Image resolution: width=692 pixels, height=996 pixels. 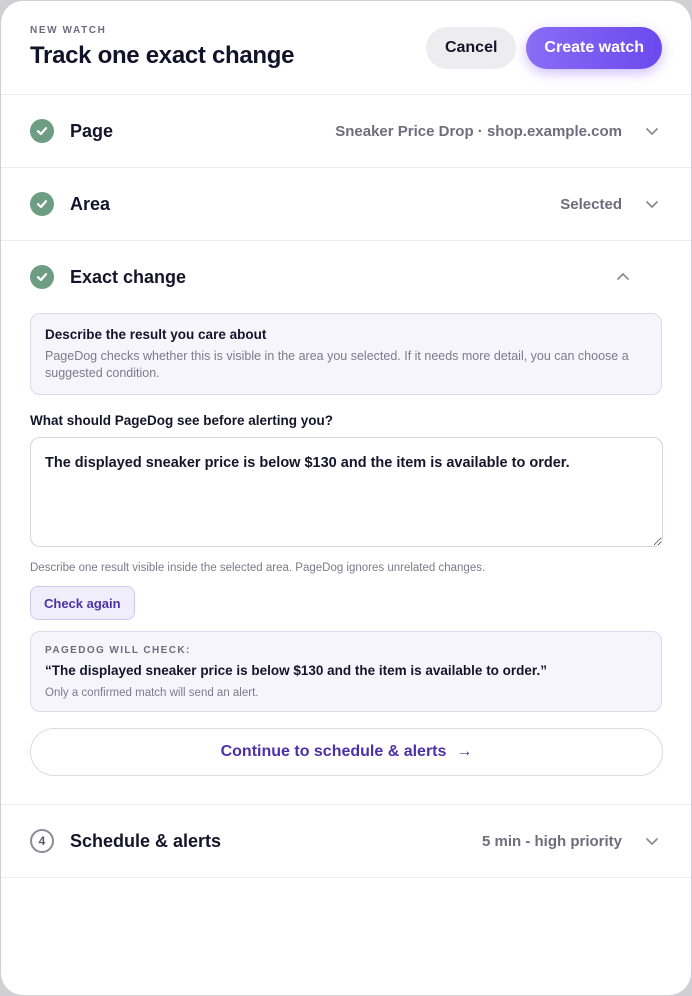 I want to click on step-label: Page, so click(x=92, y=130).